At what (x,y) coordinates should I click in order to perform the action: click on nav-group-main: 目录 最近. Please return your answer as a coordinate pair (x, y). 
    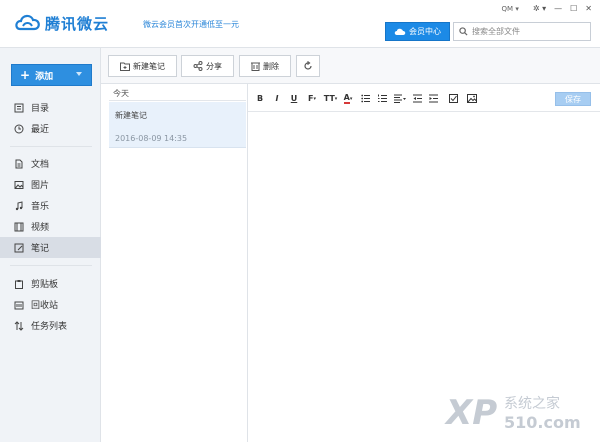
    Looking at the image, I should click on (50, 118).